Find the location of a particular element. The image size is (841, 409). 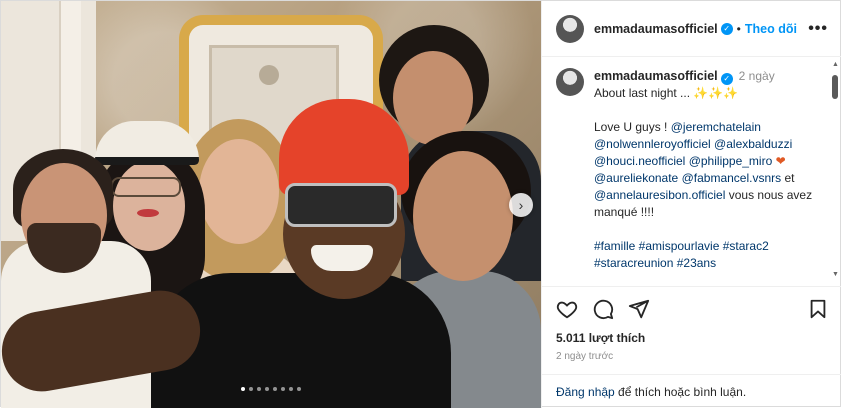

red-lips is located at coordinates (148, 213).